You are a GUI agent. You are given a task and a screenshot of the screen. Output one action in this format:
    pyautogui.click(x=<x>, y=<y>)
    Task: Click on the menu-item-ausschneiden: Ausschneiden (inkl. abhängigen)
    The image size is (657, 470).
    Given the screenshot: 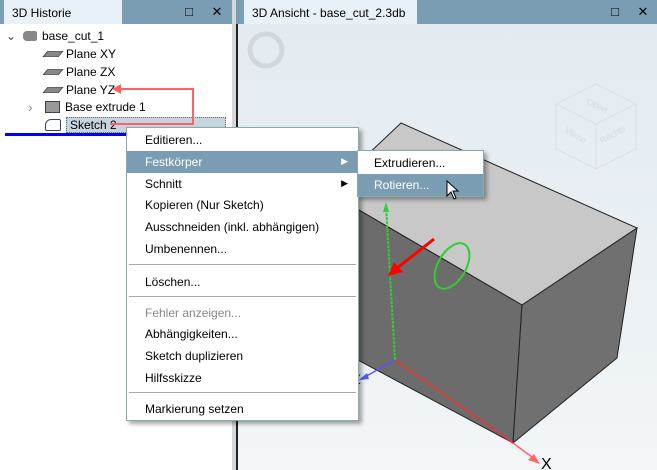 What is the action you would take?
    pyautogui.click(x=242, y=227)
    